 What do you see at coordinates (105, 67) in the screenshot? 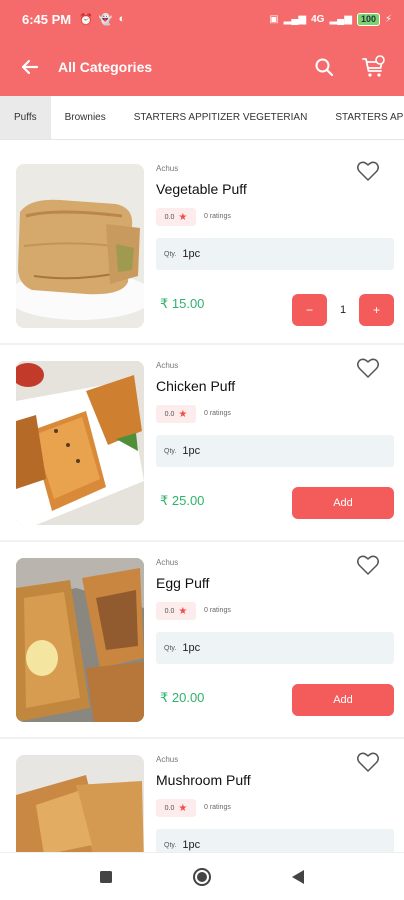
I see `page-title: All Categories` at bounding box center [105, 67].